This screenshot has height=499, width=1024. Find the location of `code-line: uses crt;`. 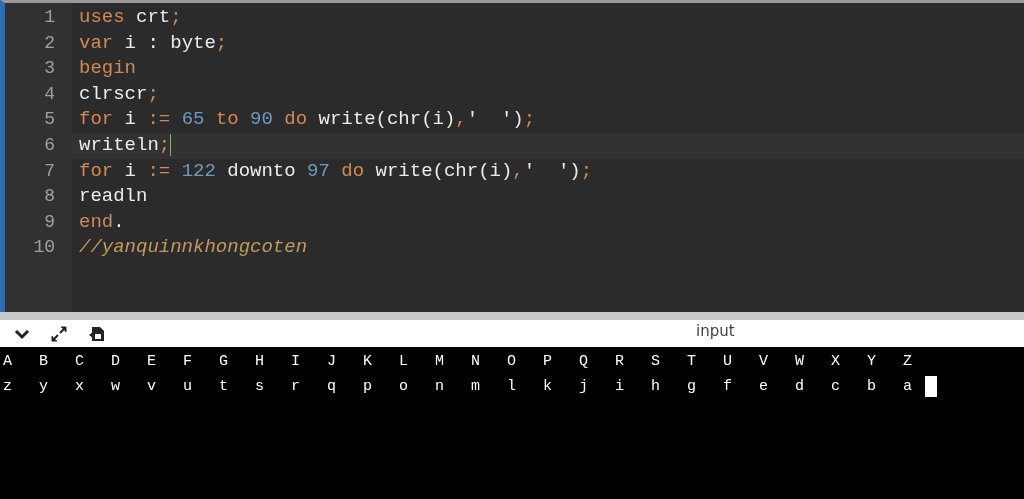

code-line: uses crt; is located at coordinates (130, 17).